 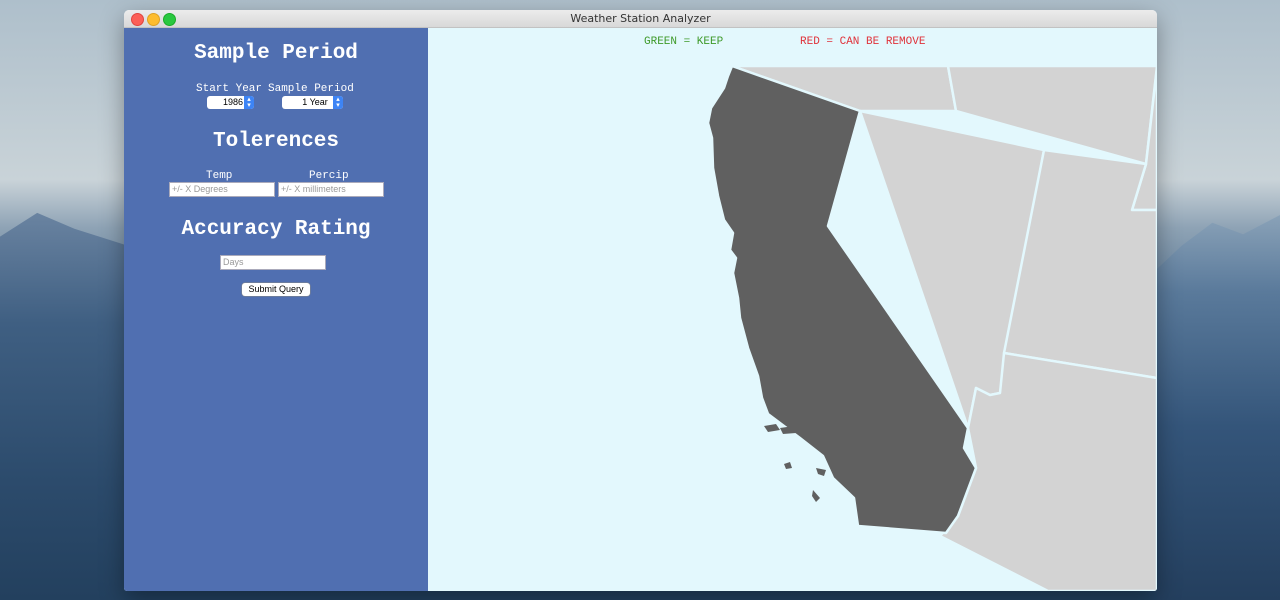 What do you see at coordinates (331, 189) in the screenshot?
I see `percip-tolerance-input: +/- X millimeters` at bounding box center [331, 189].